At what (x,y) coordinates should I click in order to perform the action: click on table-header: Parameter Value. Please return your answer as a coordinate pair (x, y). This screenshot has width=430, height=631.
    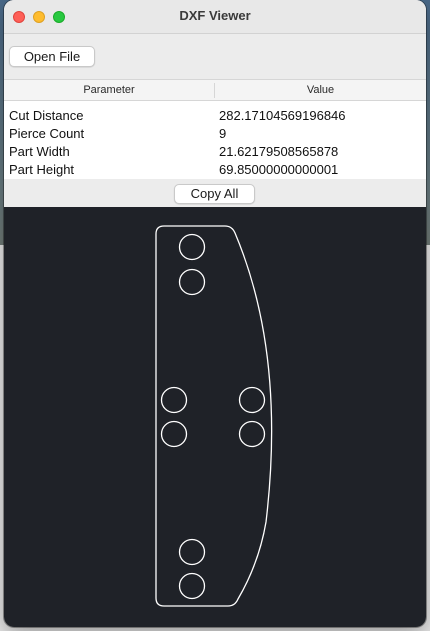
    Looking at the image, I should click on (215, 90).